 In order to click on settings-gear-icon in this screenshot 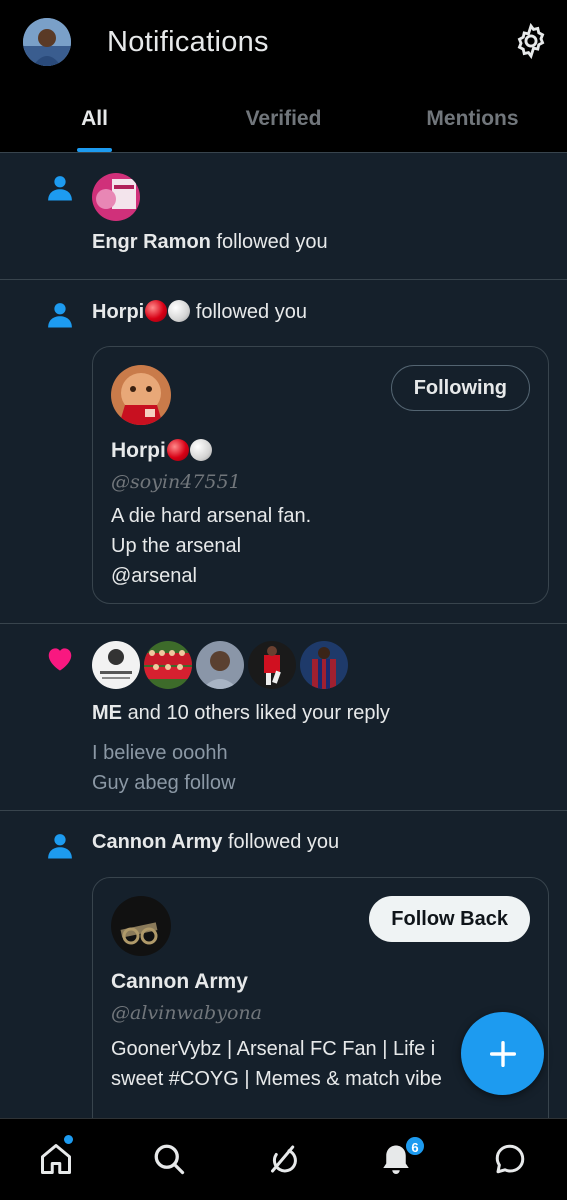, I will do `click(531, 41)`.